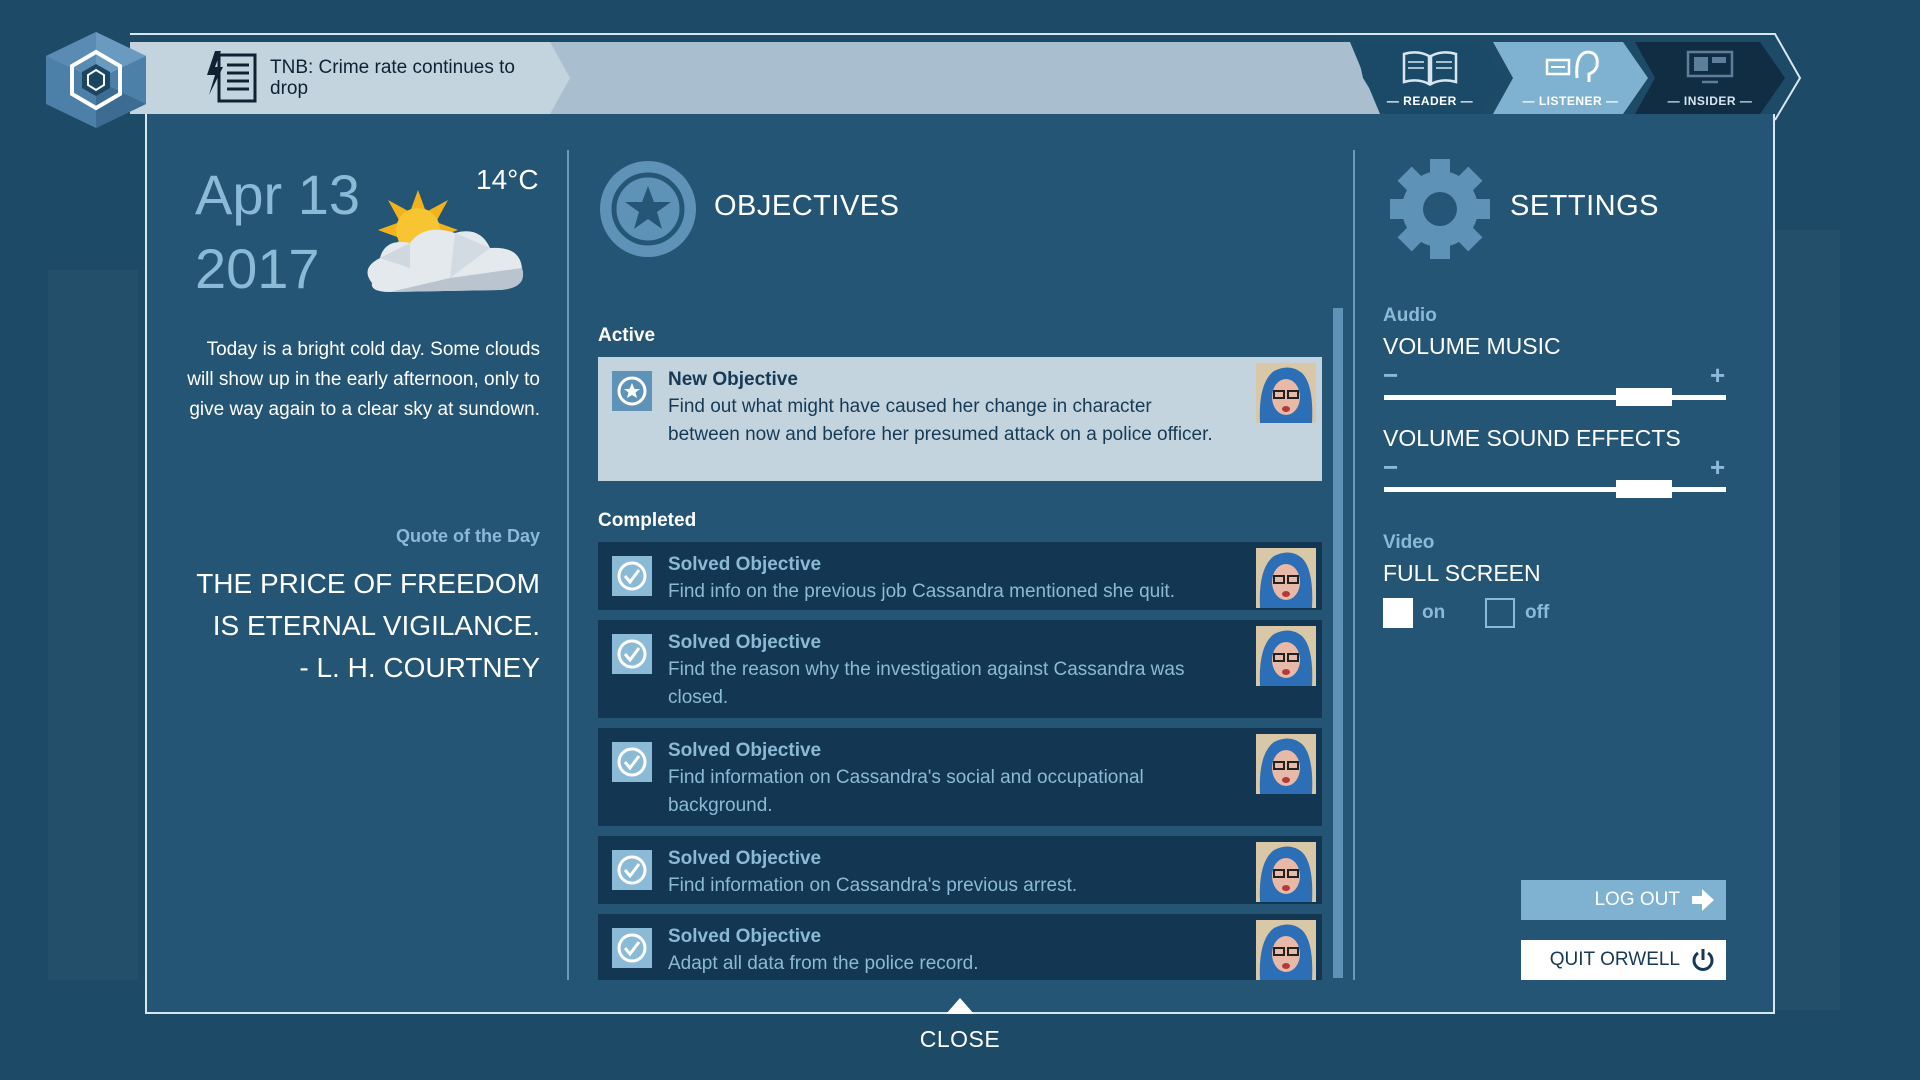 The image size is (1920, 1080). What do you see at coordinates (1409, 542) in the screenshot?
I see `video-label: Video` at bounding box center [1409, 542].